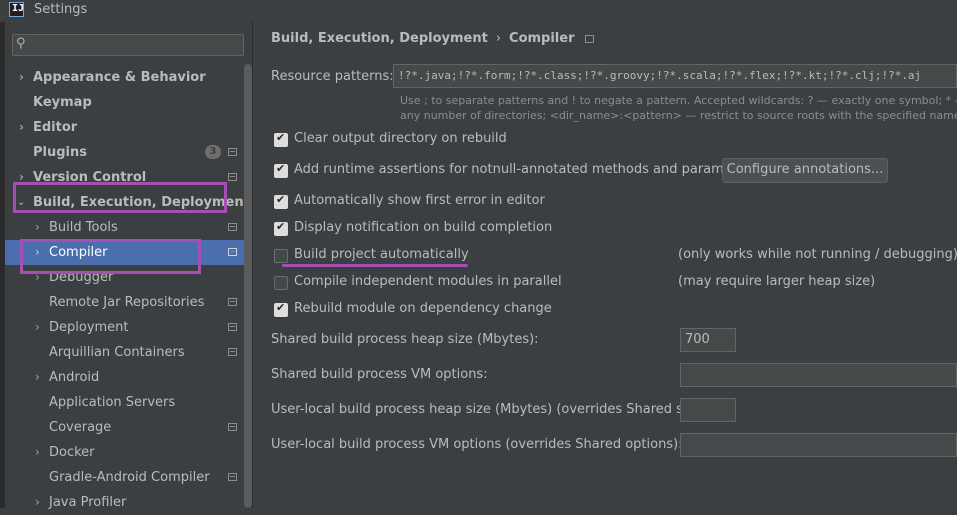  What do you see at coordinates (379, 38) in the screenshot?
I see `breadcrumb-parent: Build, Execution, Deployment` at bounding box center [379, 38].